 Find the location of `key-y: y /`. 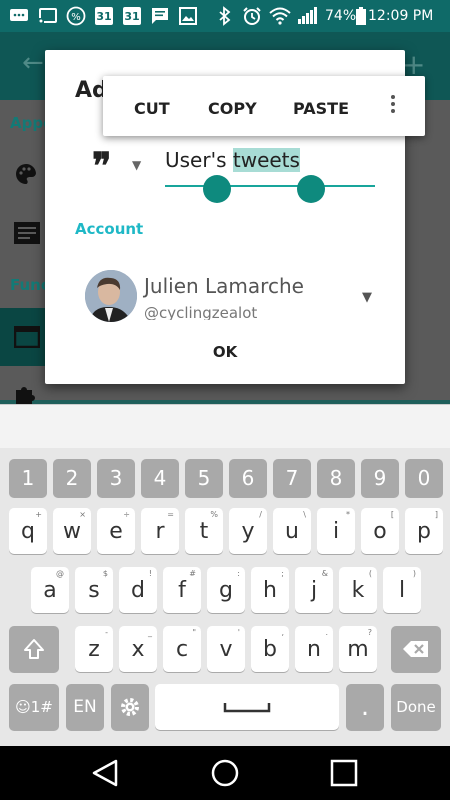

key-y: y / is located at coordinates (248, 531).